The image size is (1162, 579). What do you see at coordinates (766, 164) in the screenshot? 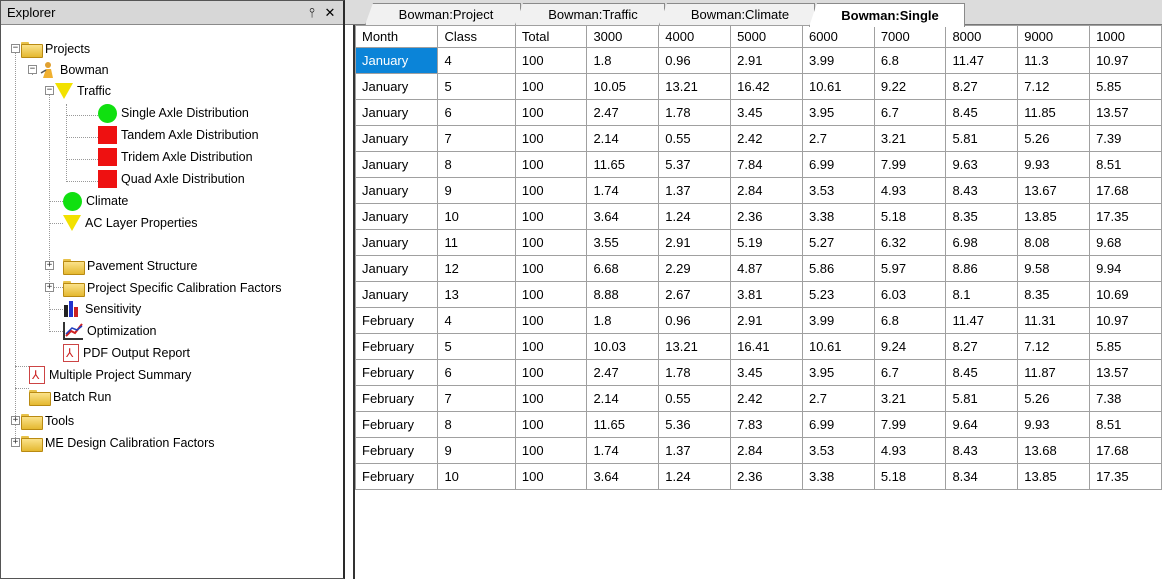
I see `table-cell: 7.84` at bounding box center [766, 164].